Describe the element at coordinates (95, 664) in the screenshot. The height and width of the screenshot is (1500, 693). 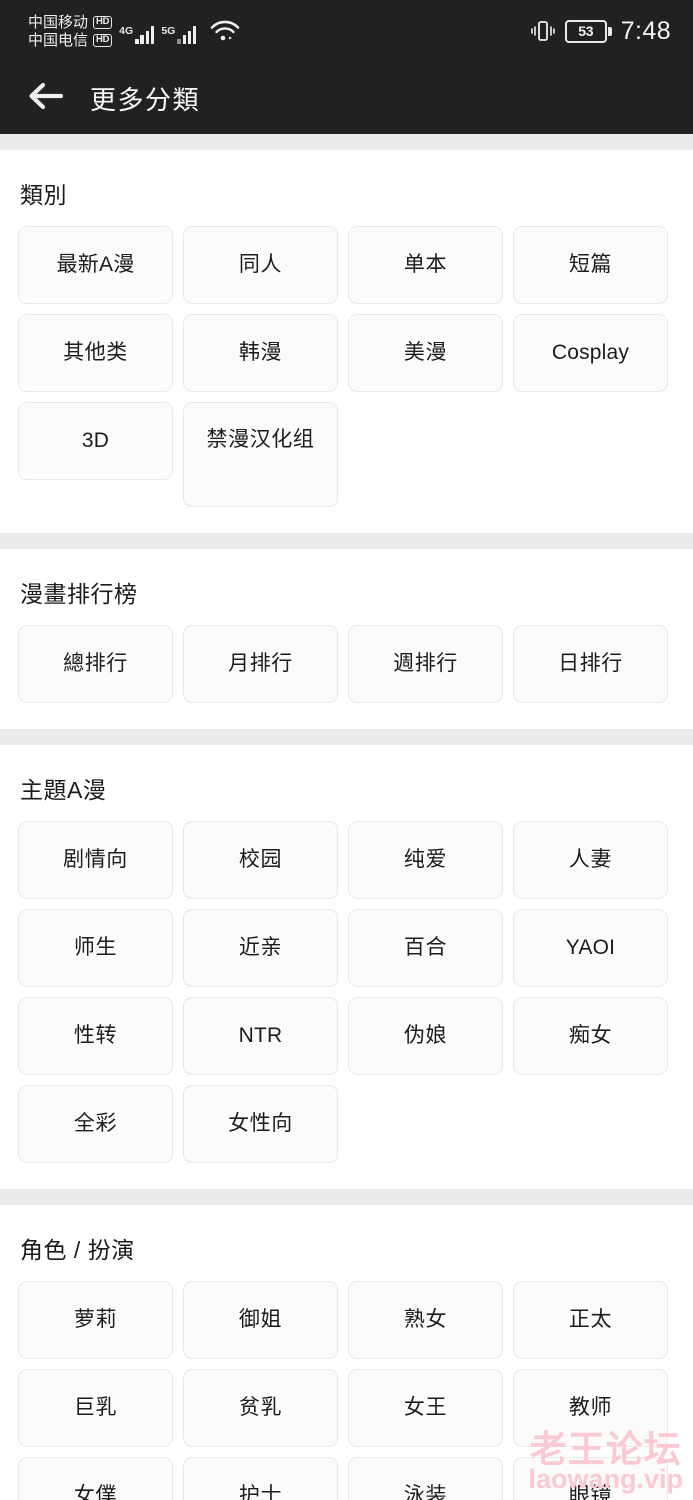
I see `category-chip: 總排行` at that location.